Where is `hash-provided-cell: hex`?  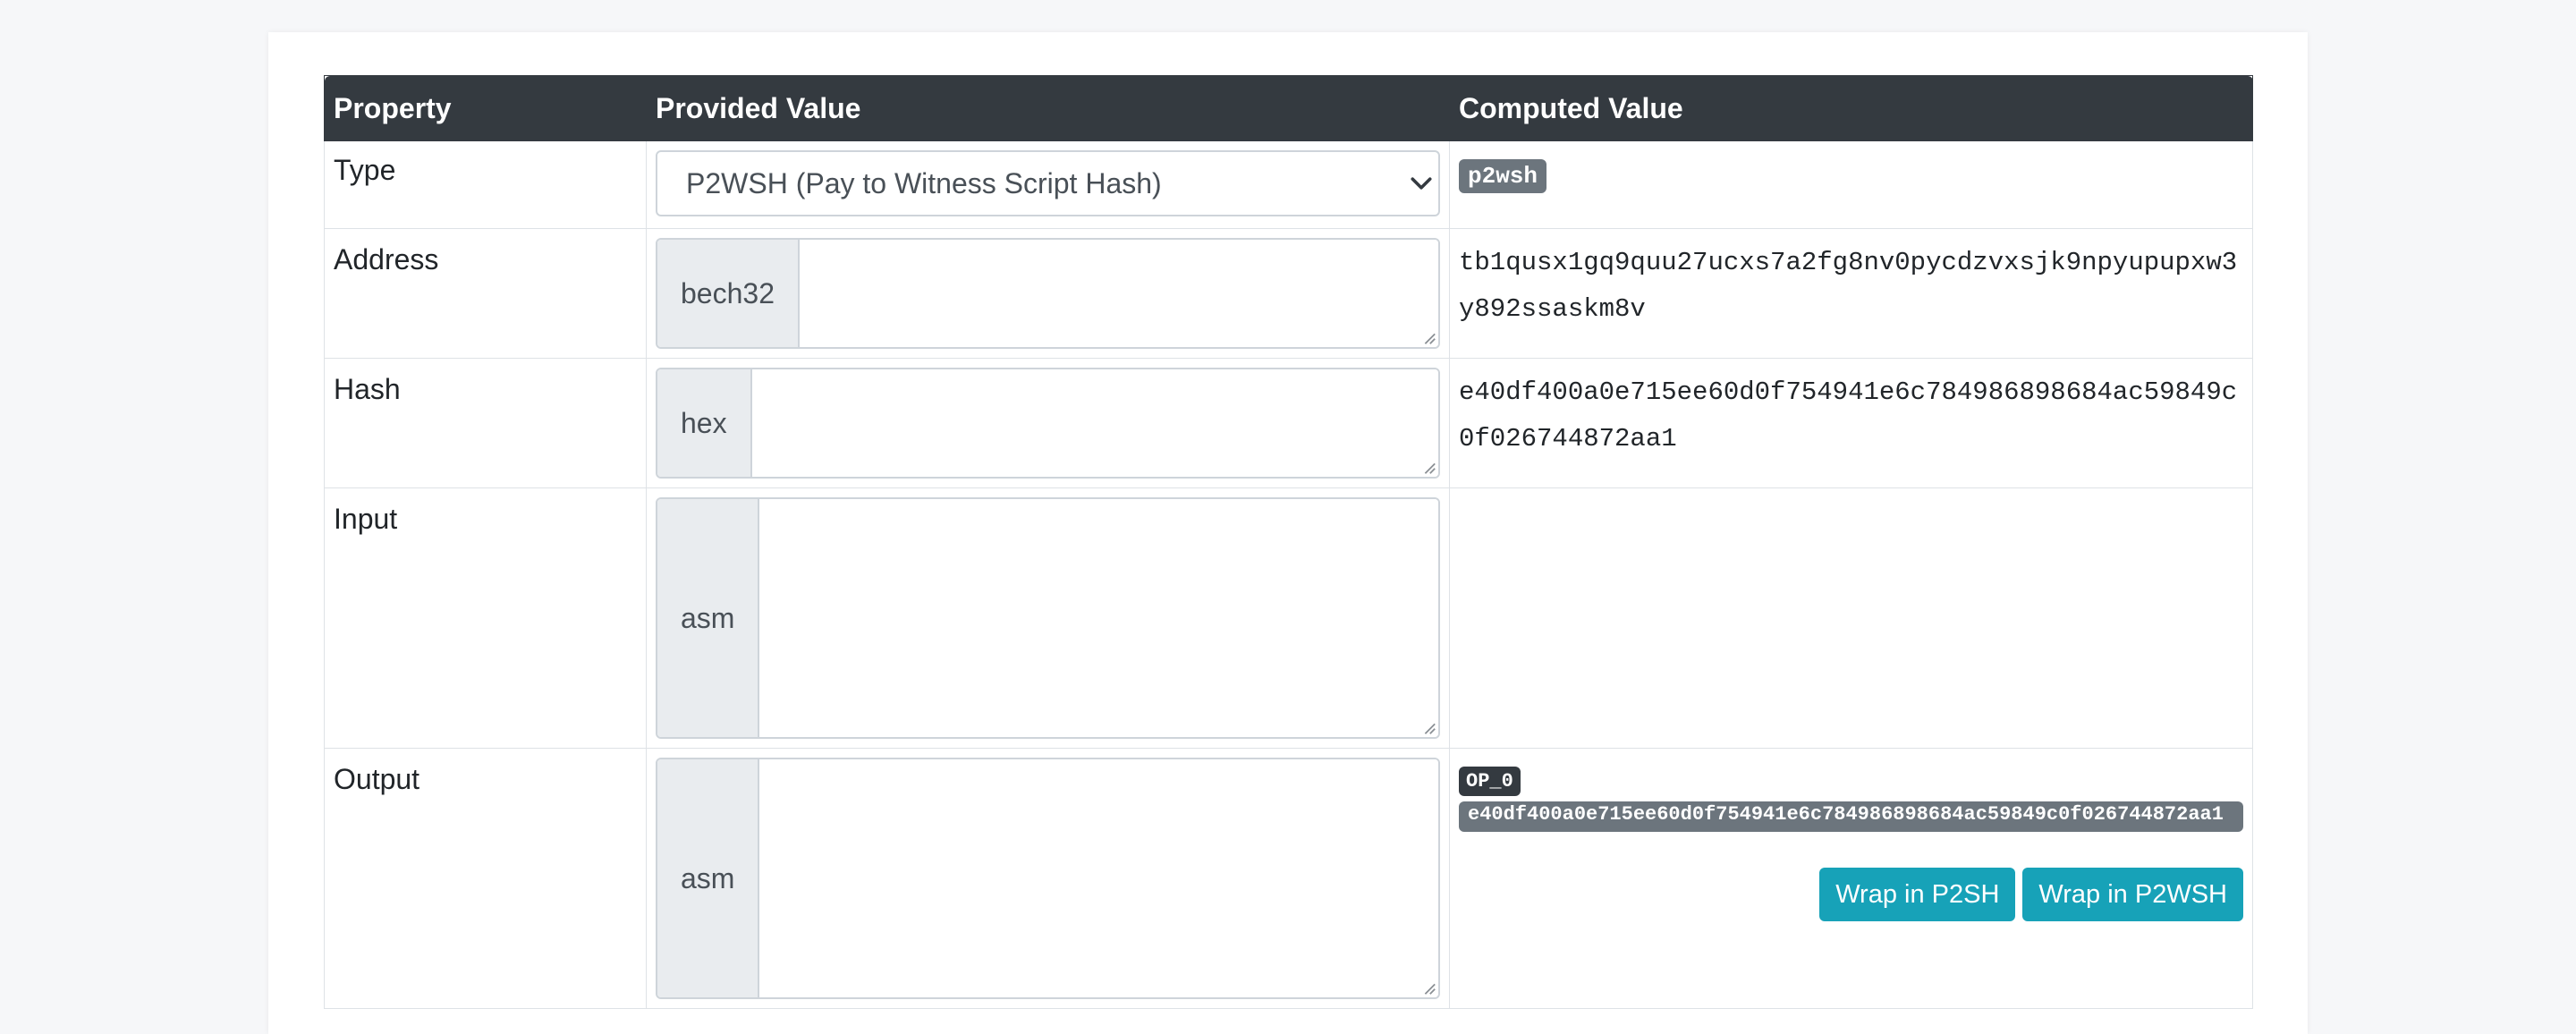 hash-provided-cell: hex is located at coordinates (1048, 423).